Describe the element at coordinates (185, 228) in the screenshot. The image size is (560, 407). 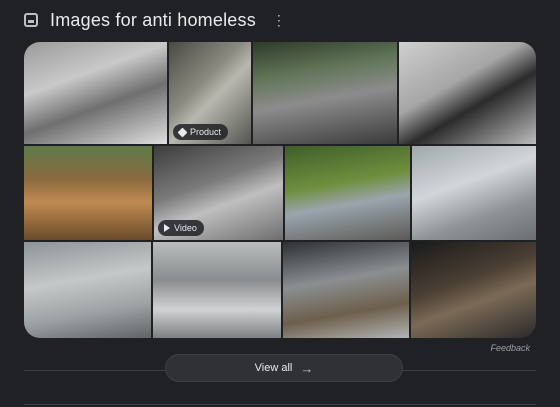
I see `badge-label: Video` at that location.